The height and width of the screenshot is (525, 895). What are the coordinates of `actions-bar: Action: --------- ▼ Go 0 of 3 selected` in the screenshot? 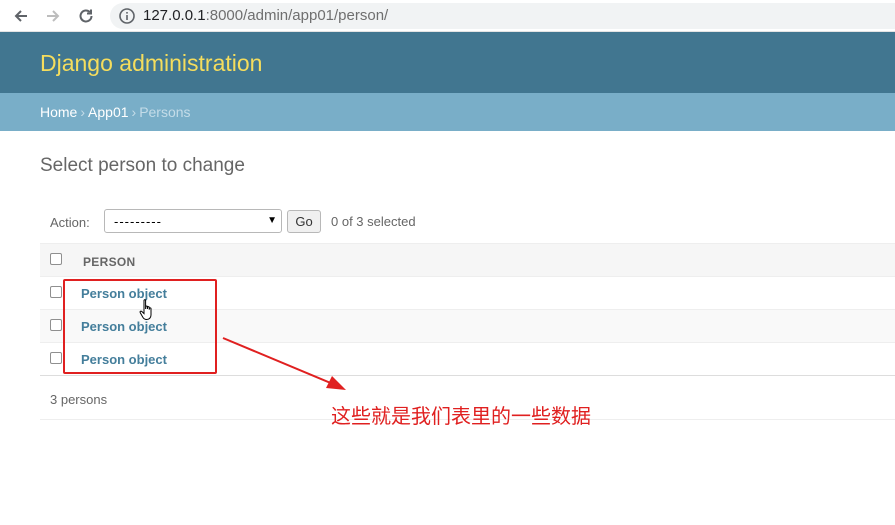 It's located at (467, 222).